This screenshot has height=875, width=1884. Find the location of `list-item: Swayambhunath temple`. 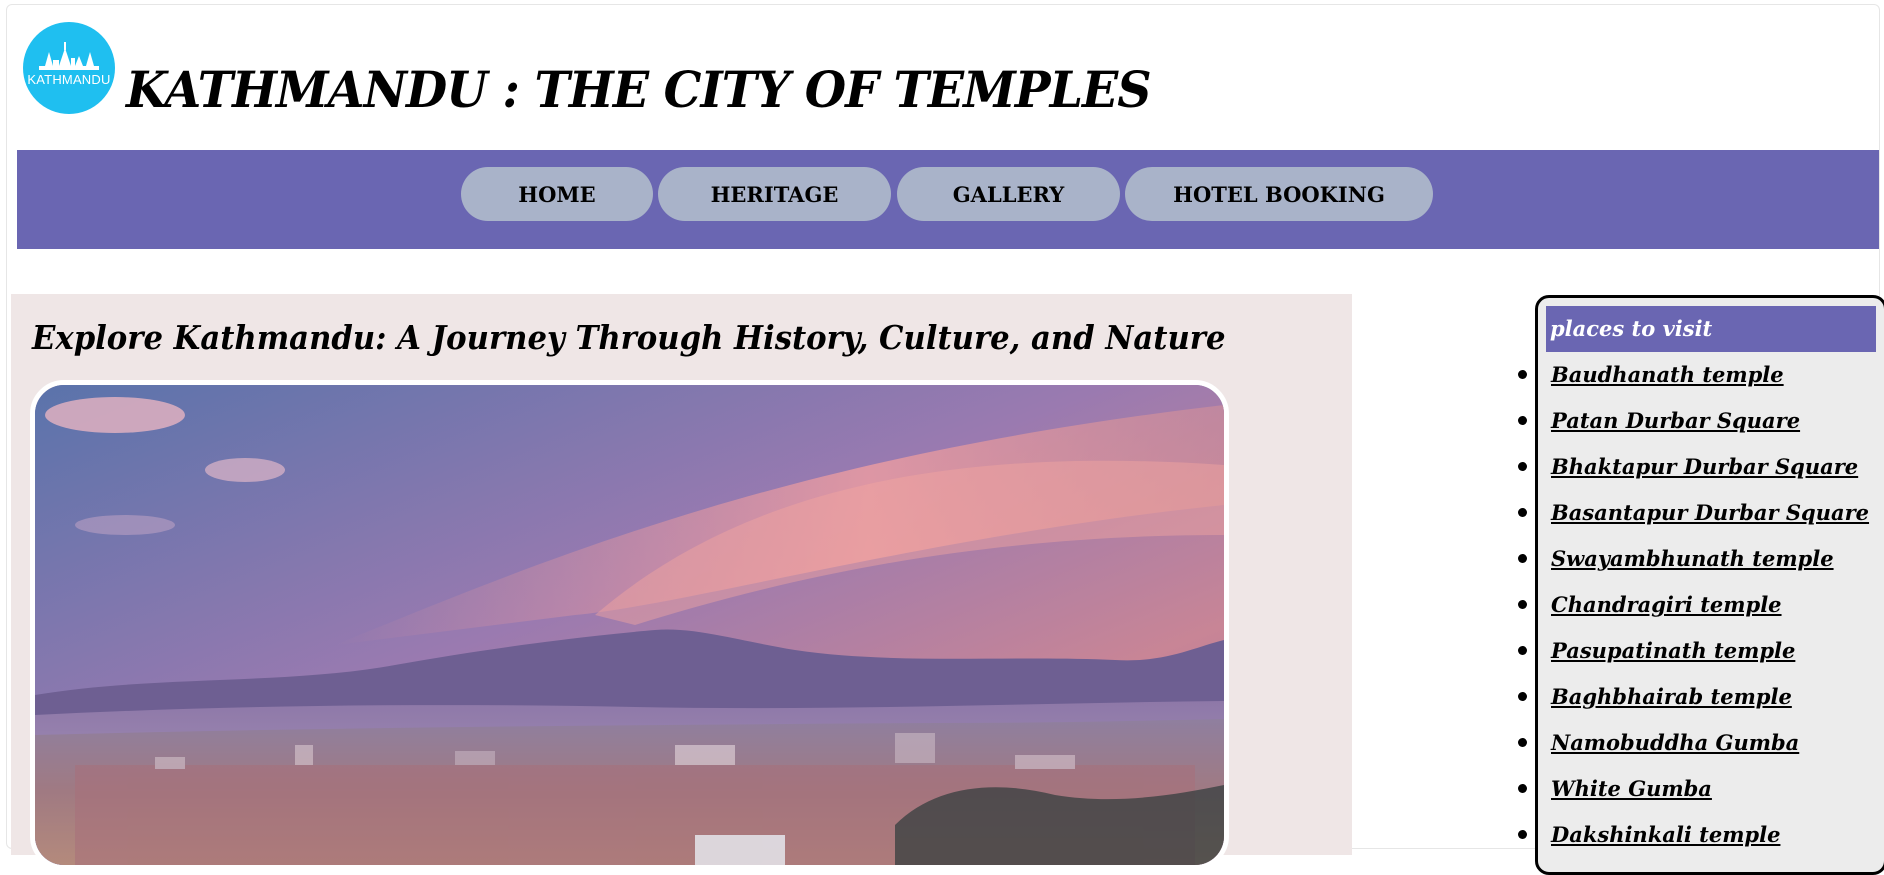

list-item: Swayambhunath temple is located at coordinates (1701, 559).